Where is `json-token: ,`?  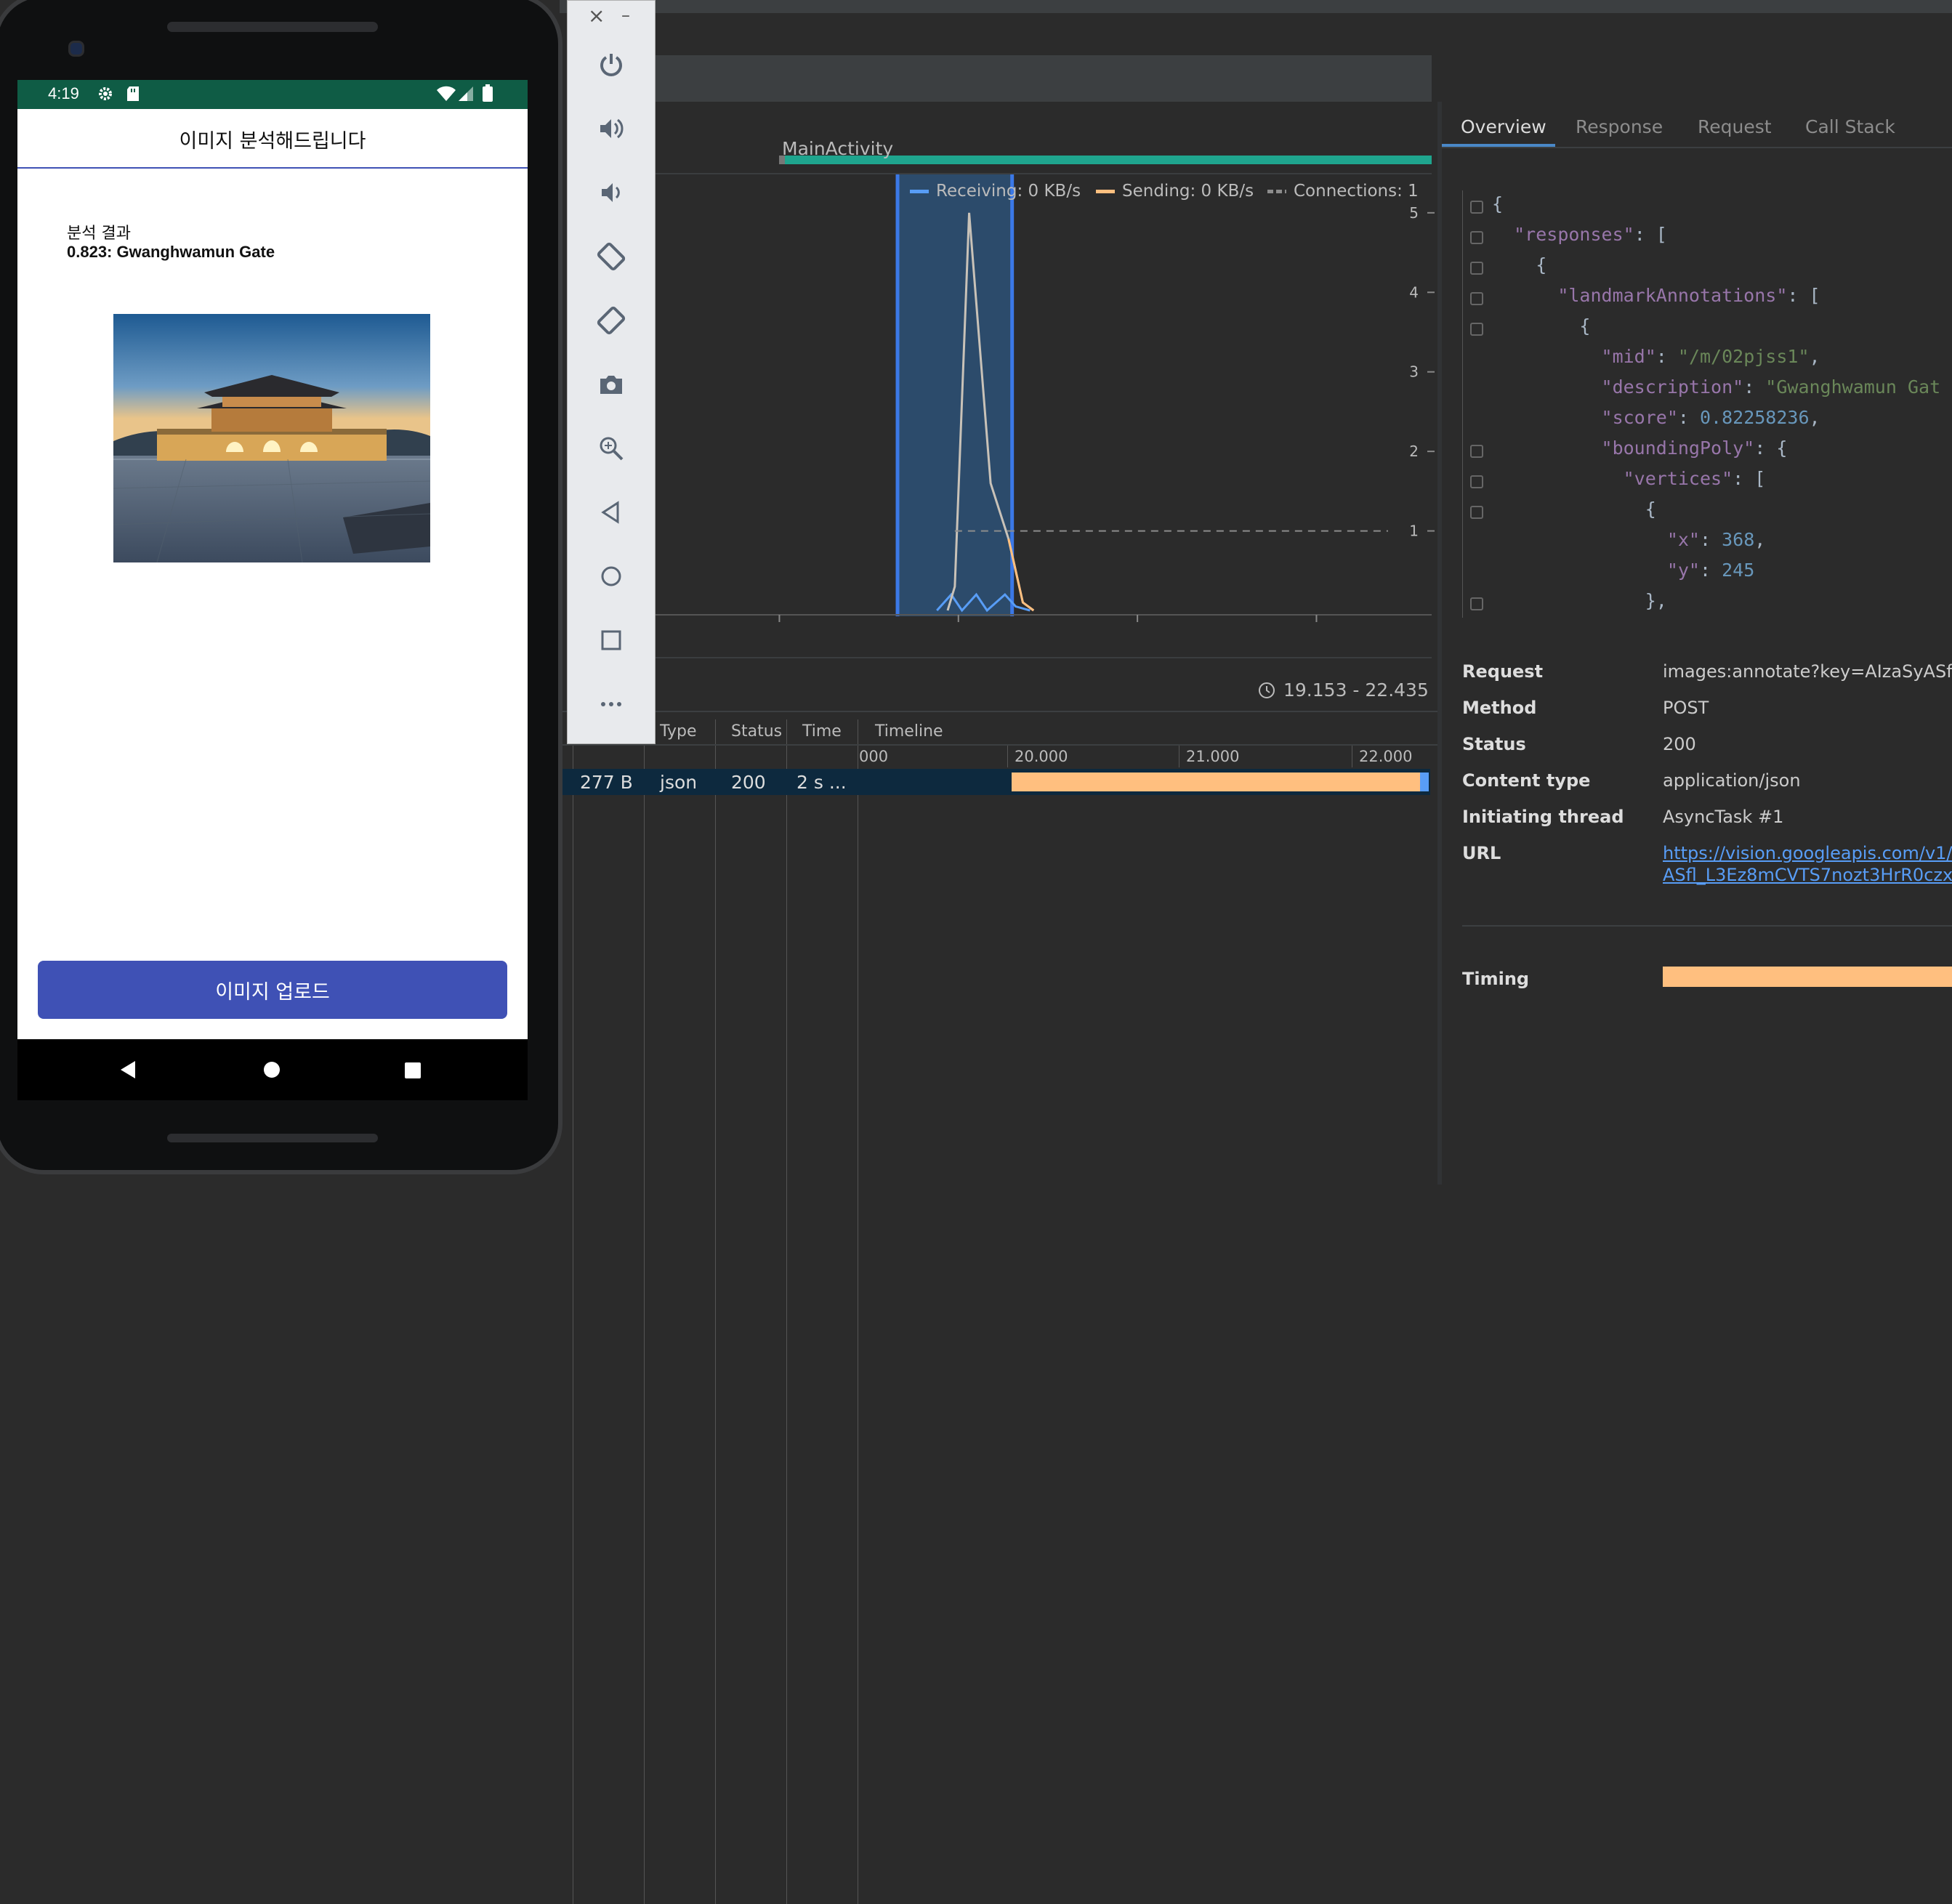
json-token: , is located at coordinates (1760, 539).